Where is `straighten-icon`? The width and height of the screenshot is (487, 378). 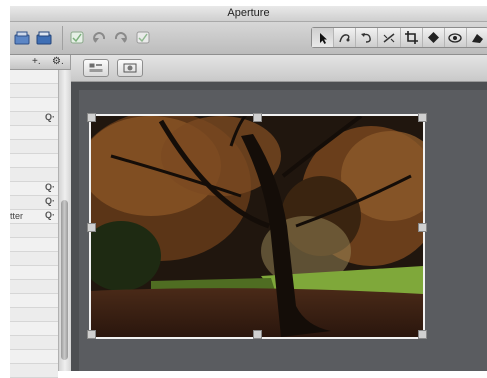
straighten-icon is located at coordinates (389, 37).